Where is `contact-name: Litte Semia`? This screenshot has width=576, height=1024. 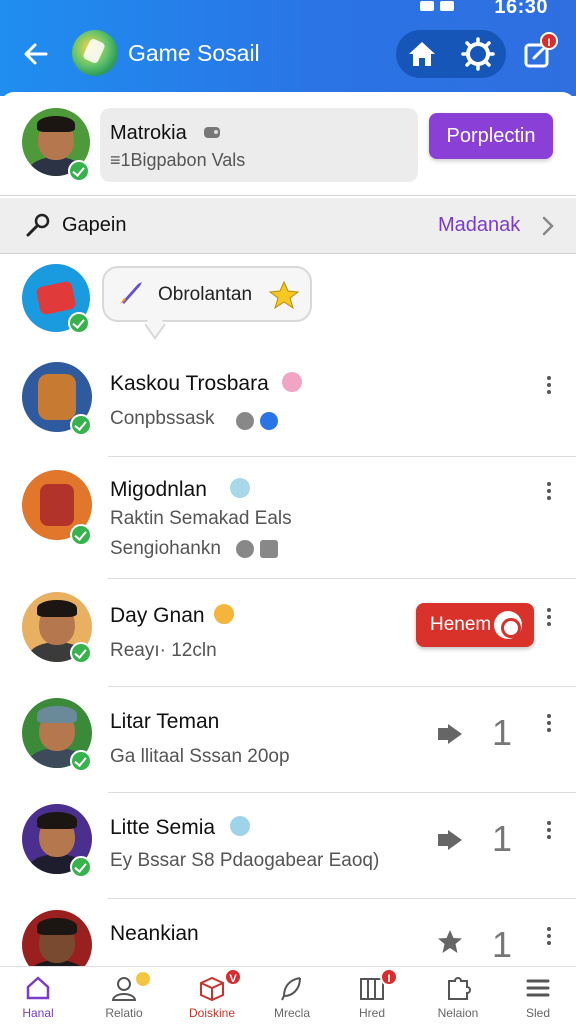 contact-name: Litte Semia is located at coordinates (163, 827).